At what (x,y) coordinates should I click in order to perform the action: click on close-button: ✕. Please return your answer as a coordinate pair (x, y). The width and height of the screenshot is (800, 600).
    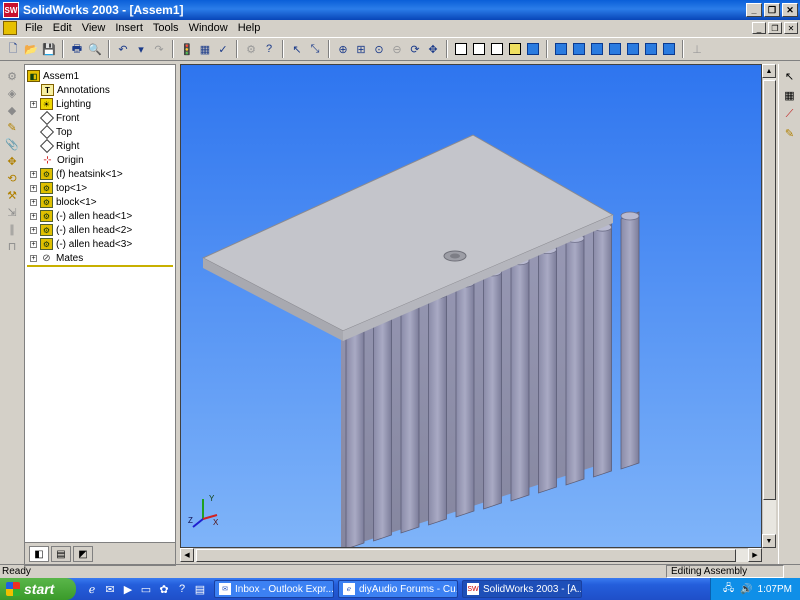
    Looking at the image, I should click on (790, 10).